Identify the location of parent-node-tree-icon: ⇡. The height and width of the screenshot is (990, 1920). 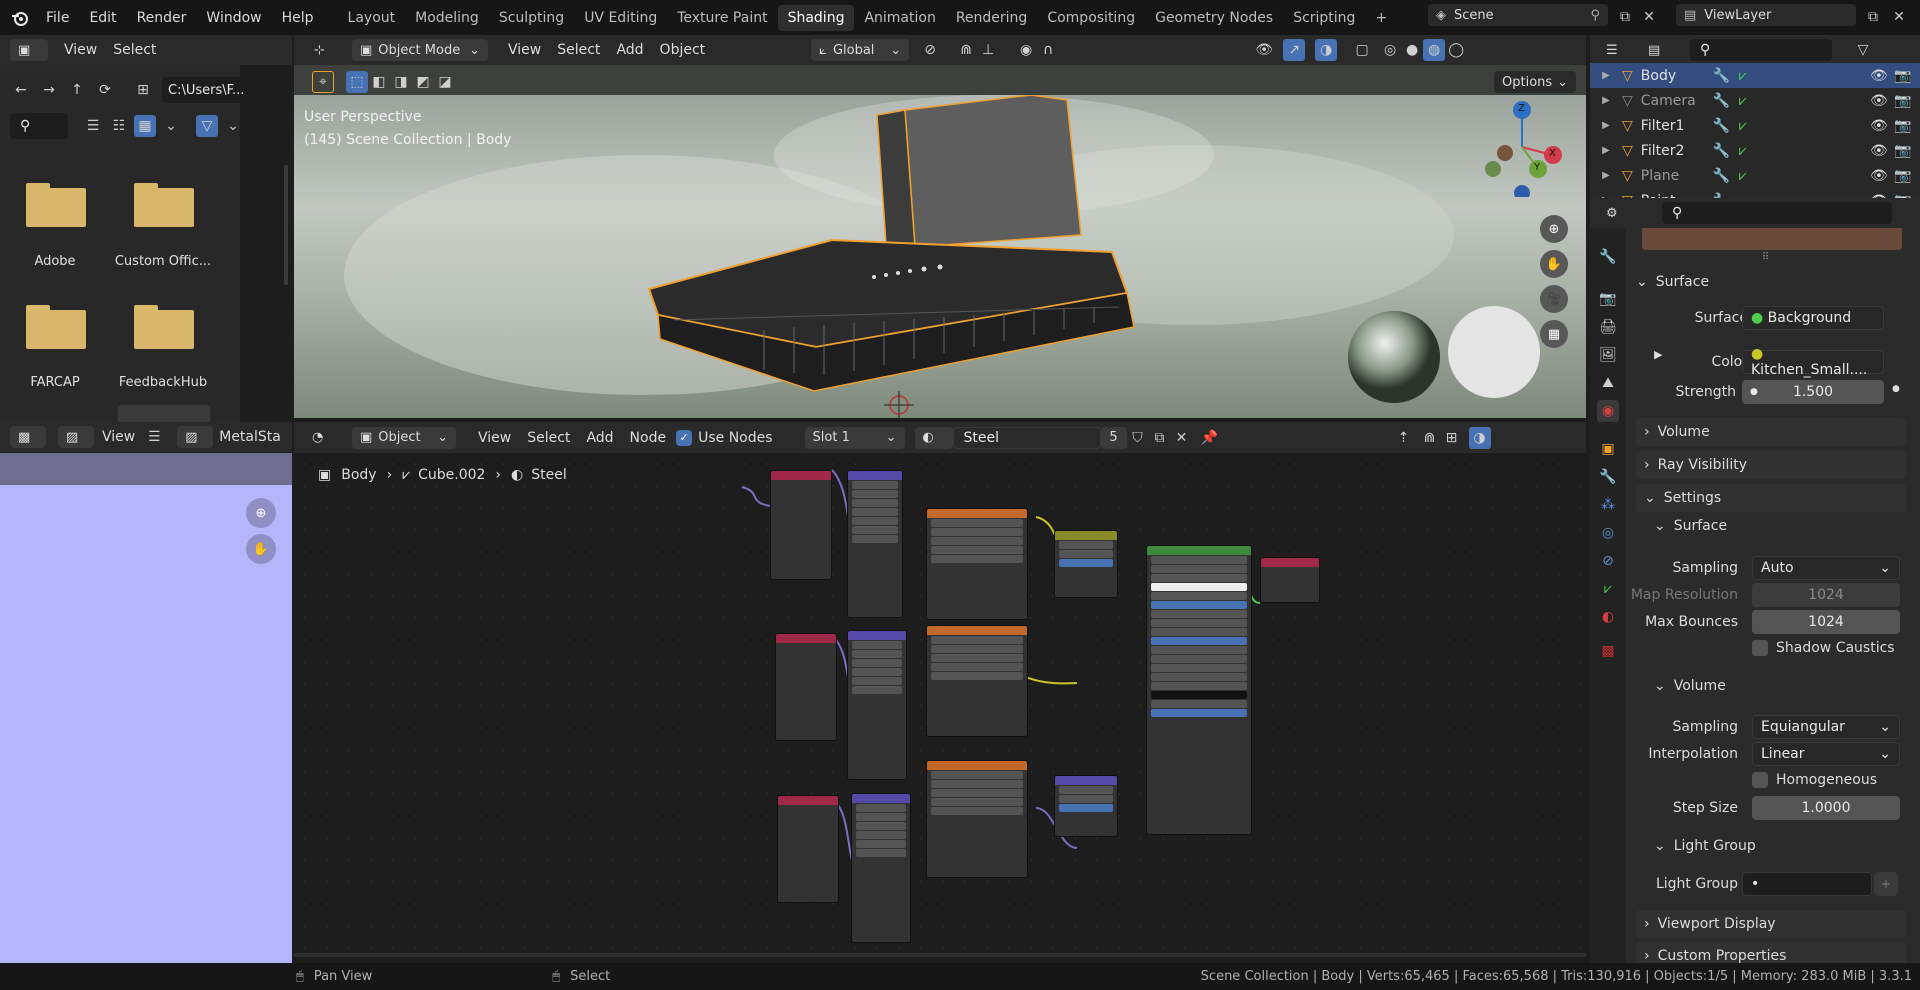
(1404, 438).